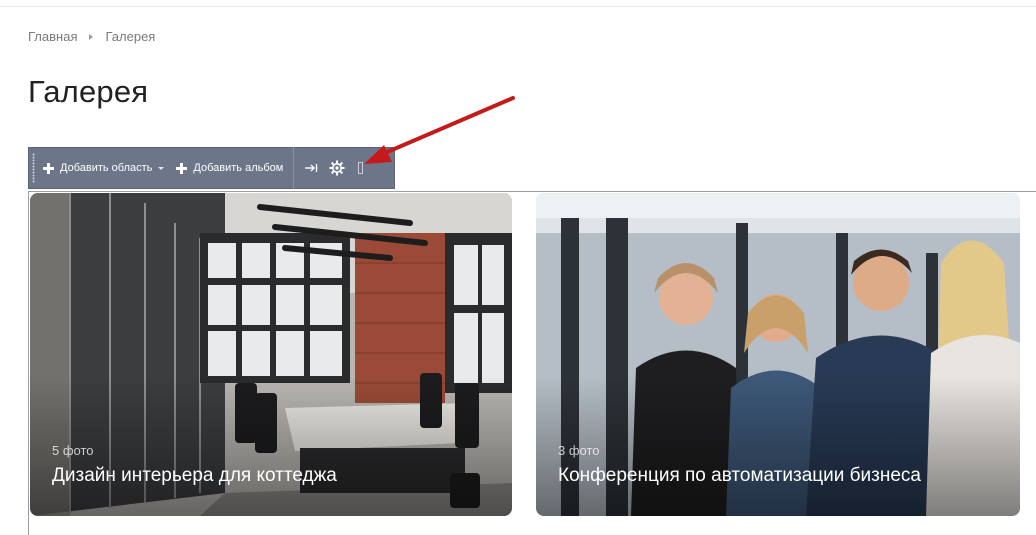 This screenshot has width=1036, height=535. Describe the element at coordinates (518, 6) in the screenshot. I see `top-divider` at that location.